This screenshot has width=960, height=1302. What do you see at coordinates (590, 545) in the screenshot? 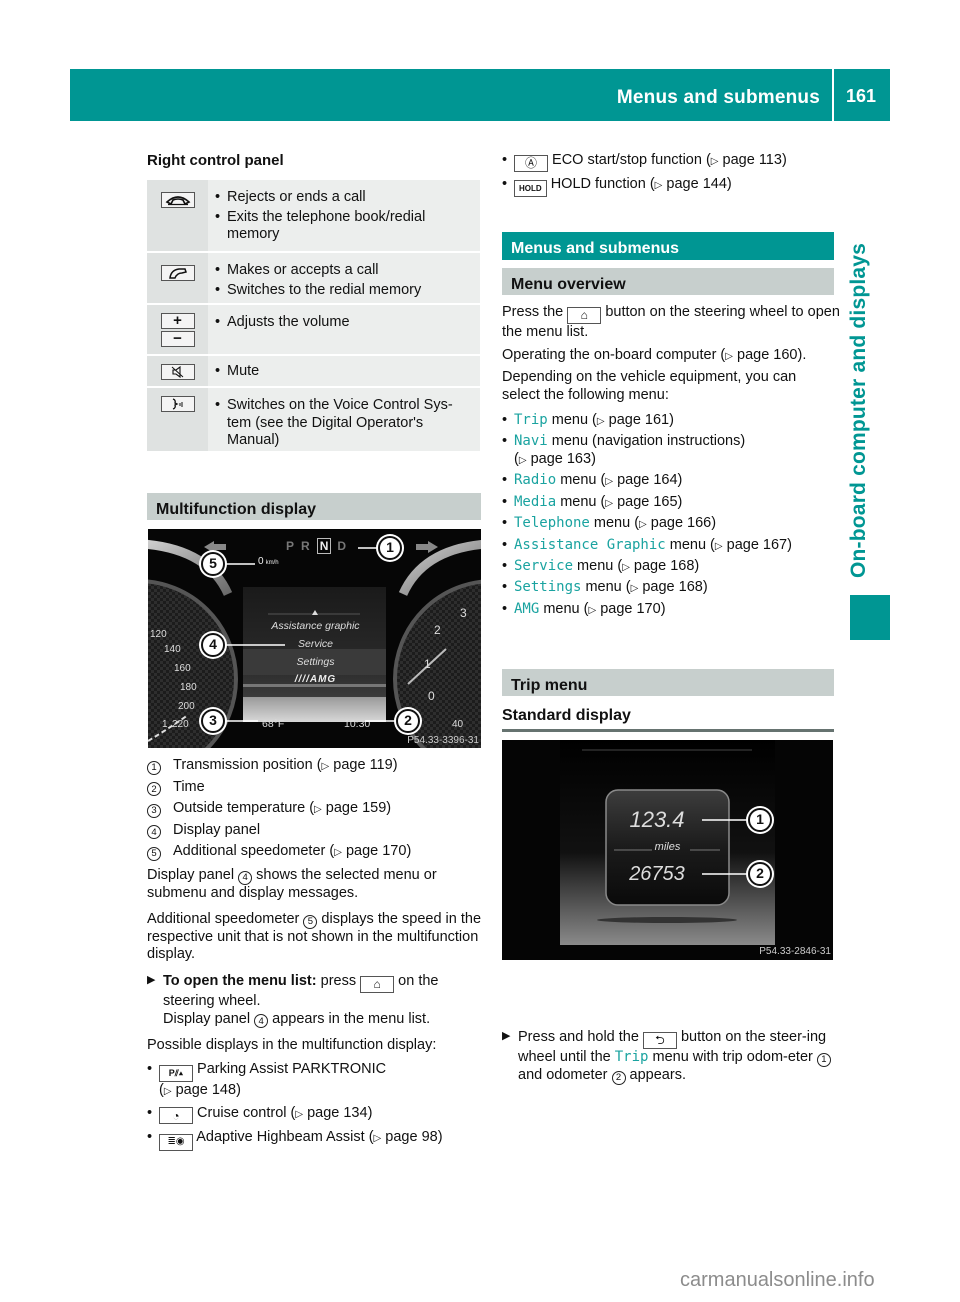
I see `menu-name-link: Assistance Graphic` at bounding box center [590, 545].